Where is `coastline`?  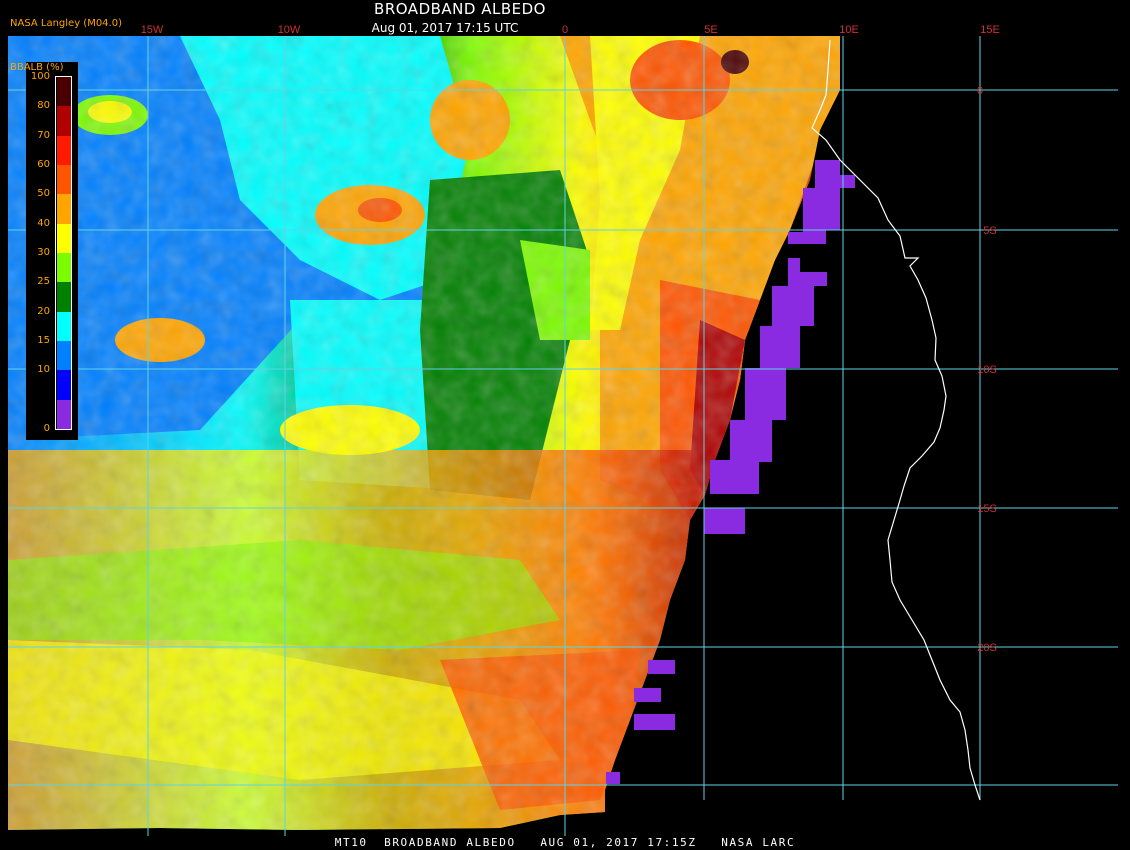 coastline is located at coordinates (896, 420).